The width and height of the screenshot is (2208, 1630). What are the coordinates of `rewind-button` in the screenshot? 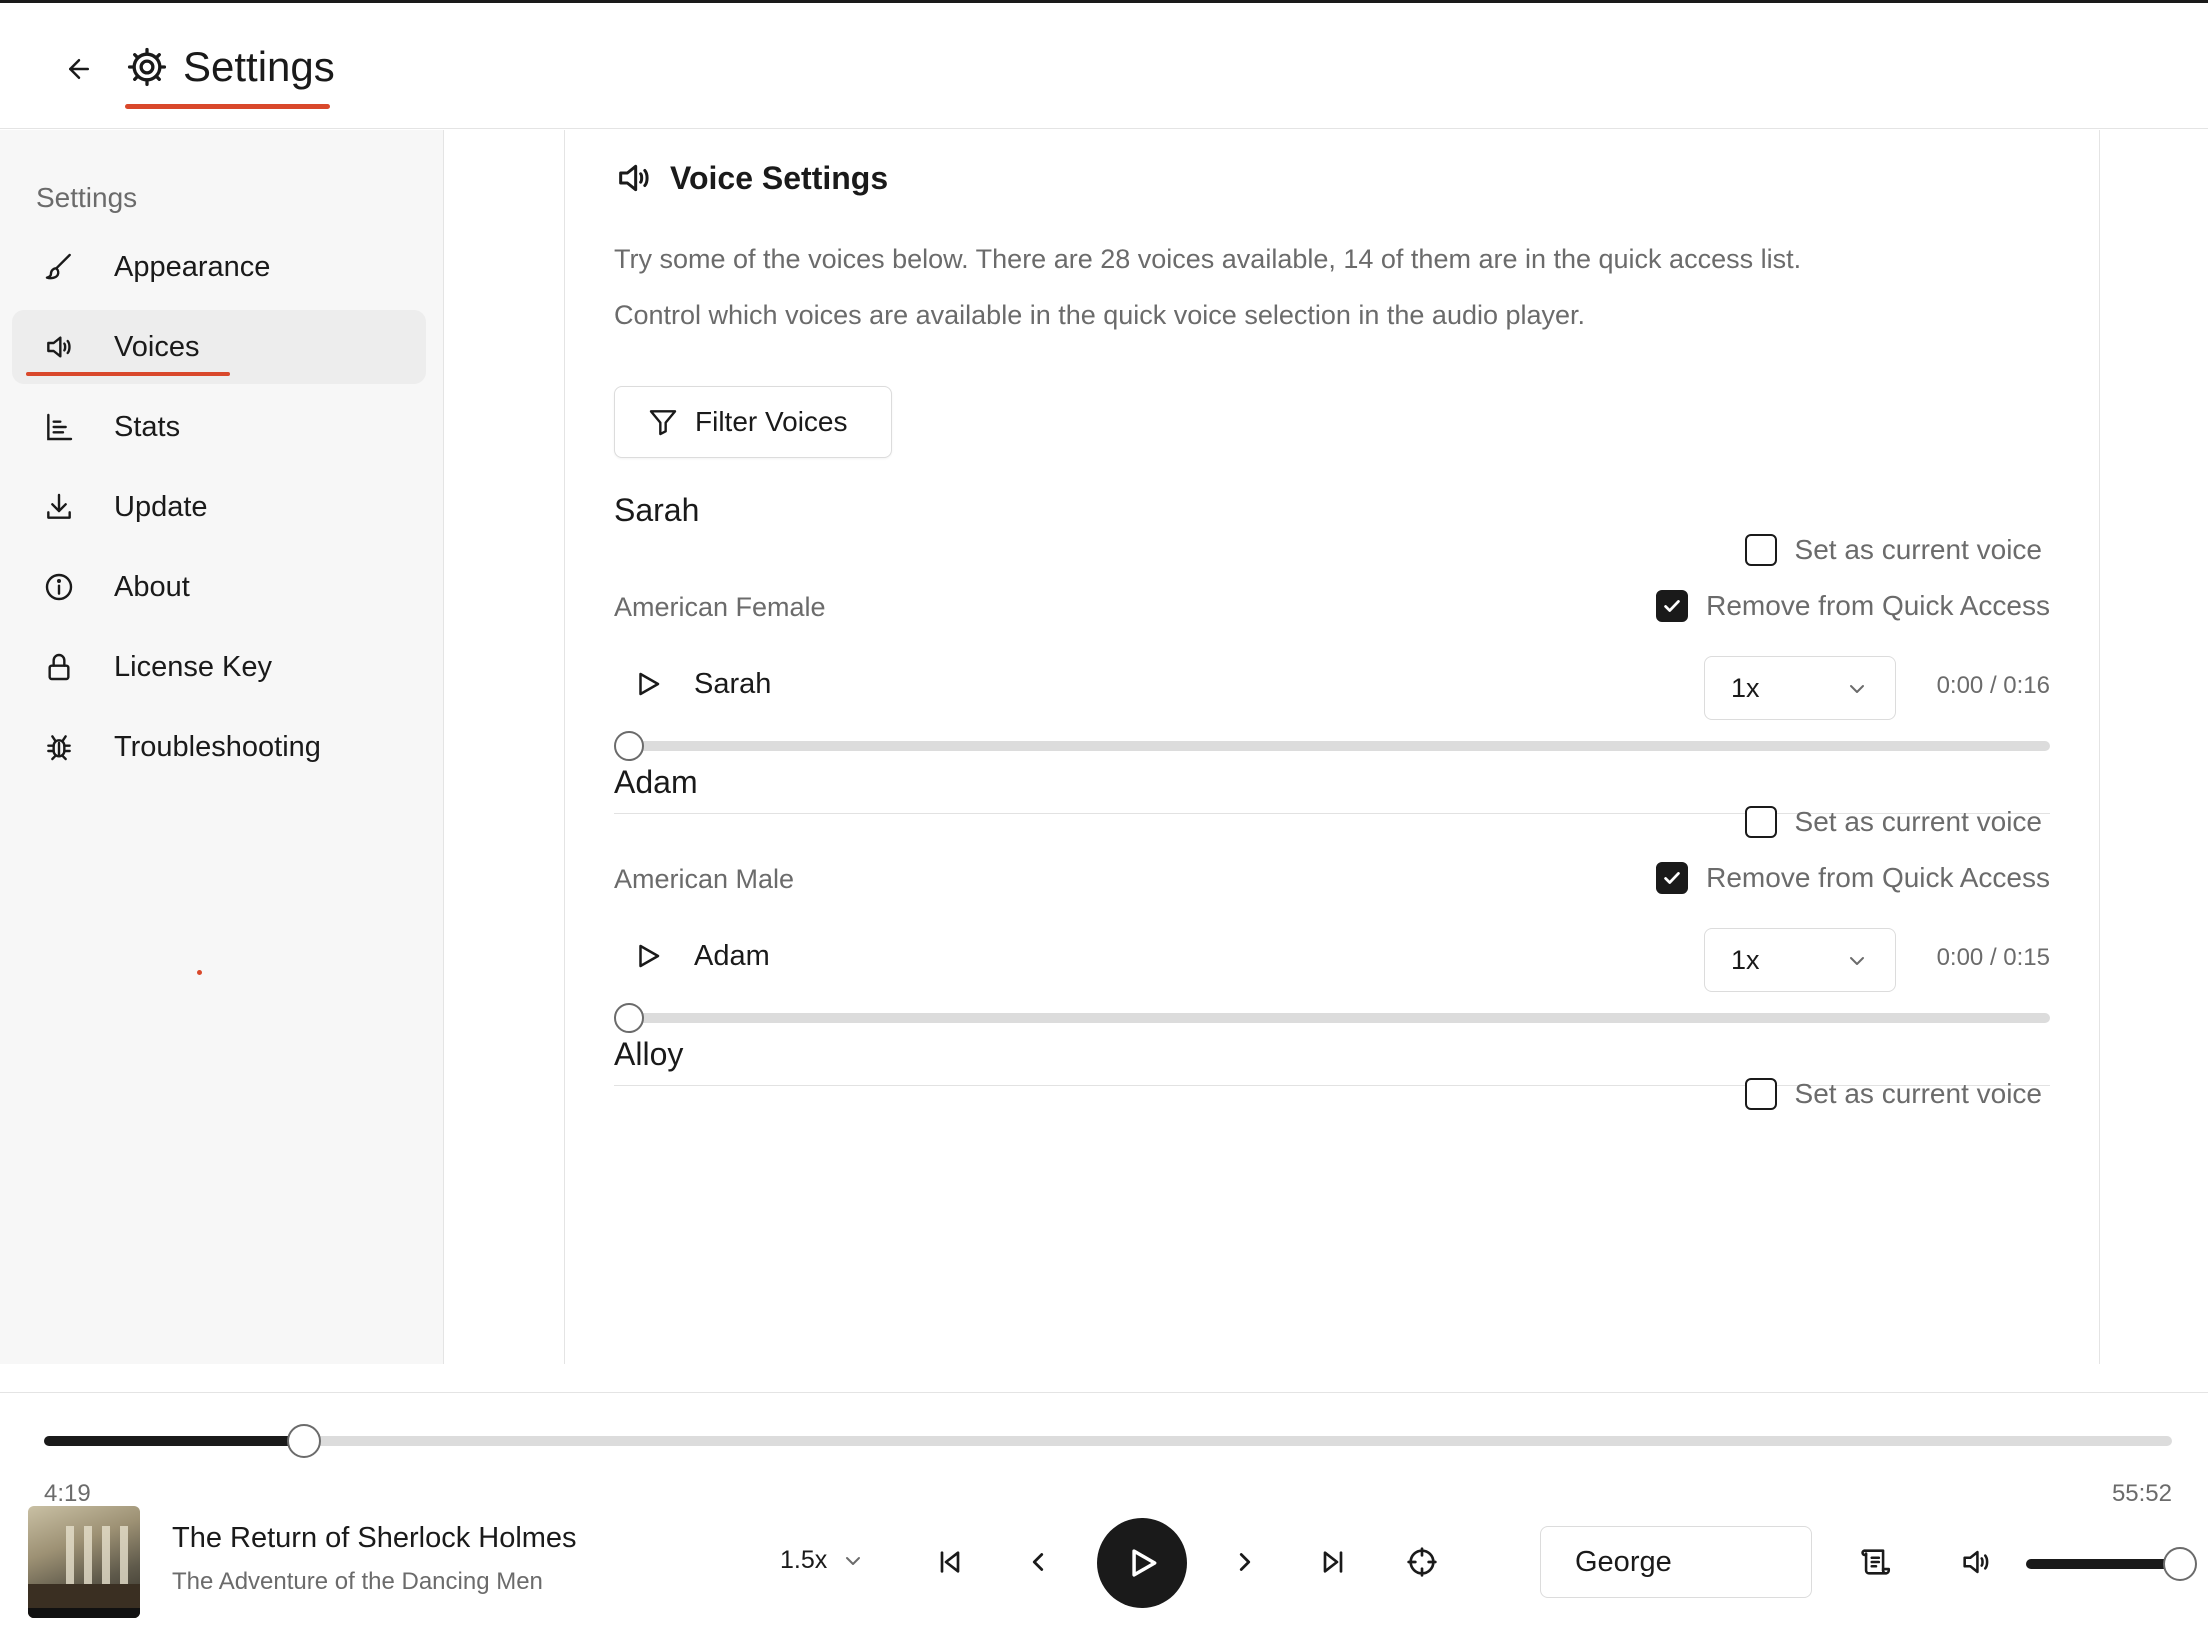 It's located at (1038, 1562).